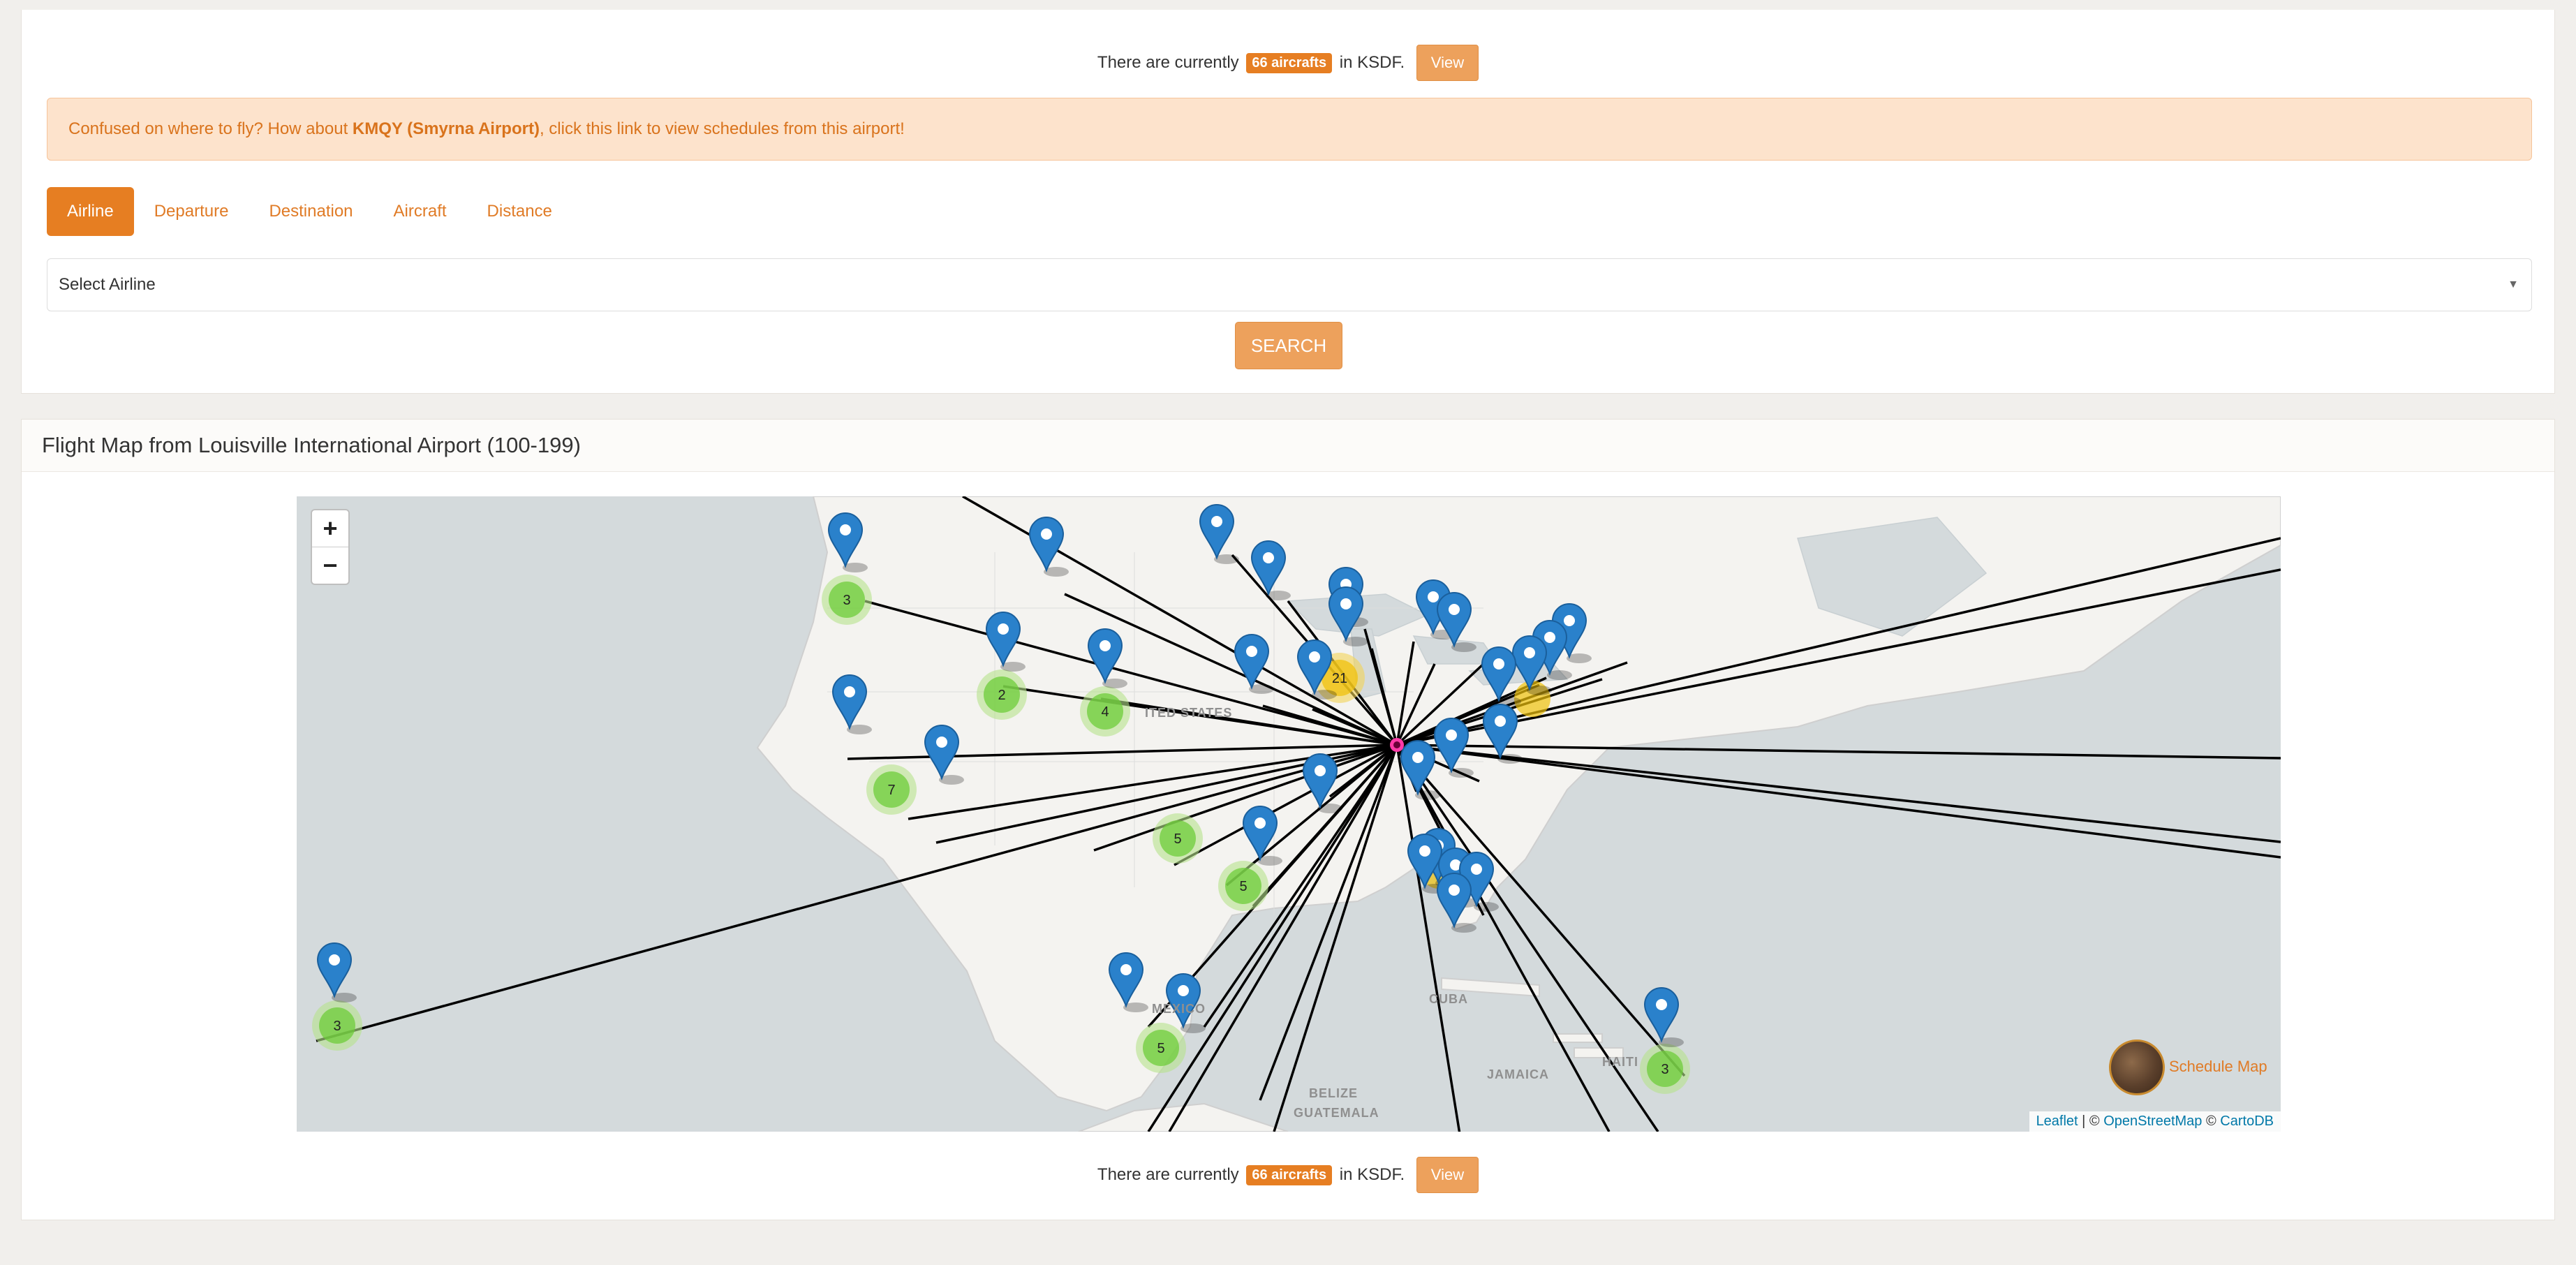  What do you see at coordinates (1620, 1062) in the screenshot?
I see `map-label-haiti: HAITI` at bounding box center [1620, 1062].